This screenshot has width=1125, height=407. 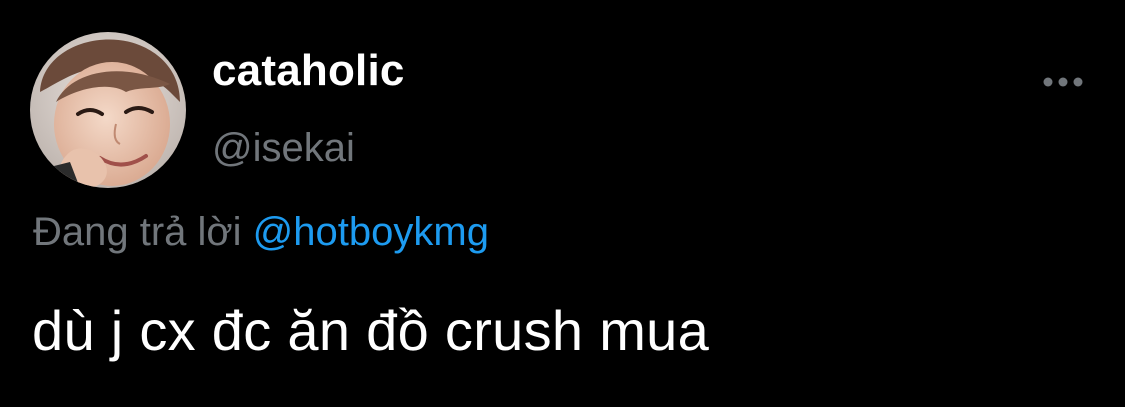 I want to click on author-display-name: cataholic, so click(x=308, y=71).